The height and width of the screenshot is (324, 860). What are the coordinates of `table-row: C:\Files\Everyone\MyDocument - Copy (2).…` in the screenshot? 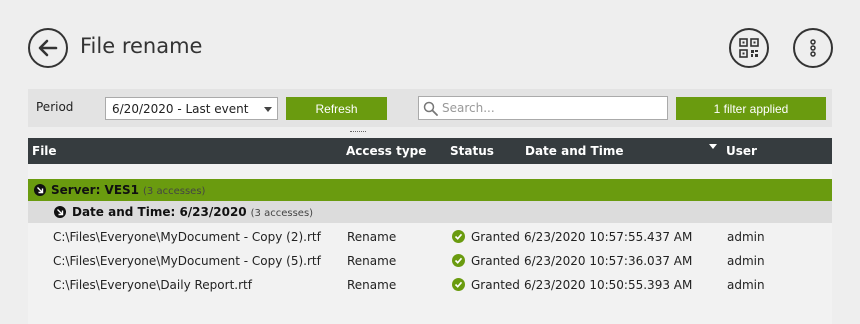 It's located at (430, 237).